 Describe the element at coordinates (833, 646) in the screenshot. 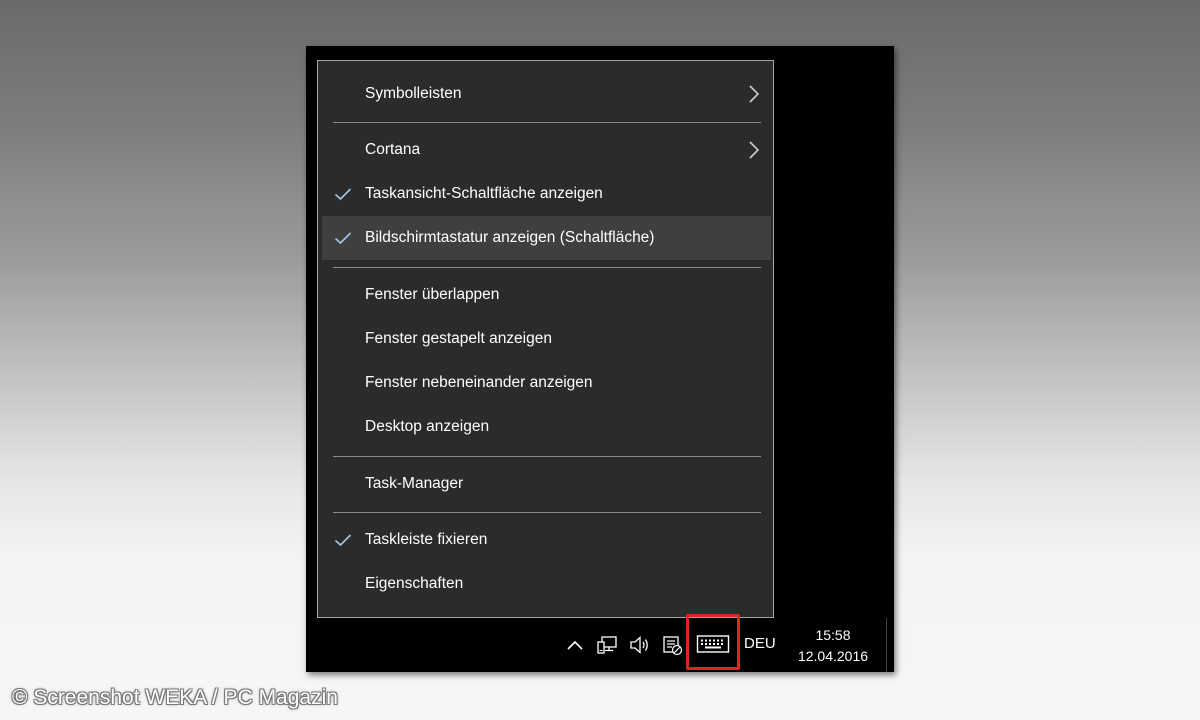

I see `clock: 15:58 12.04.2016` at that location.